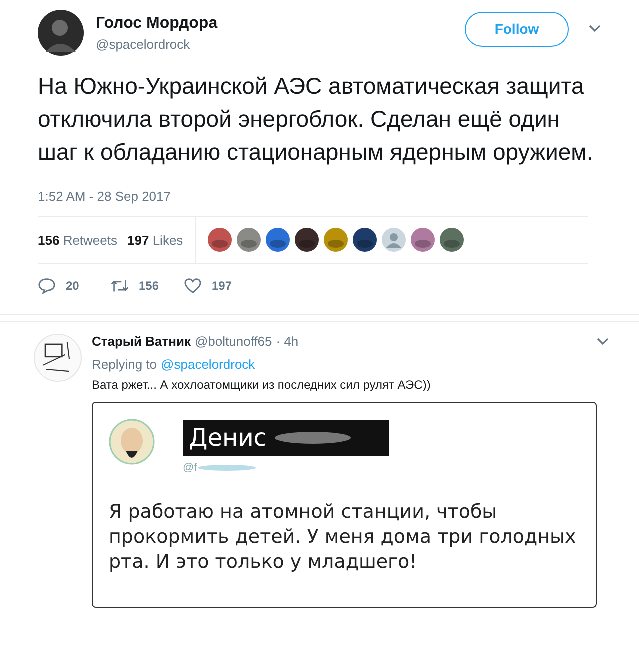  What do you see at coordinates (287, 341) in the screenshot?
I see `reply-time: · 4h` at bounding box center [287, 341].